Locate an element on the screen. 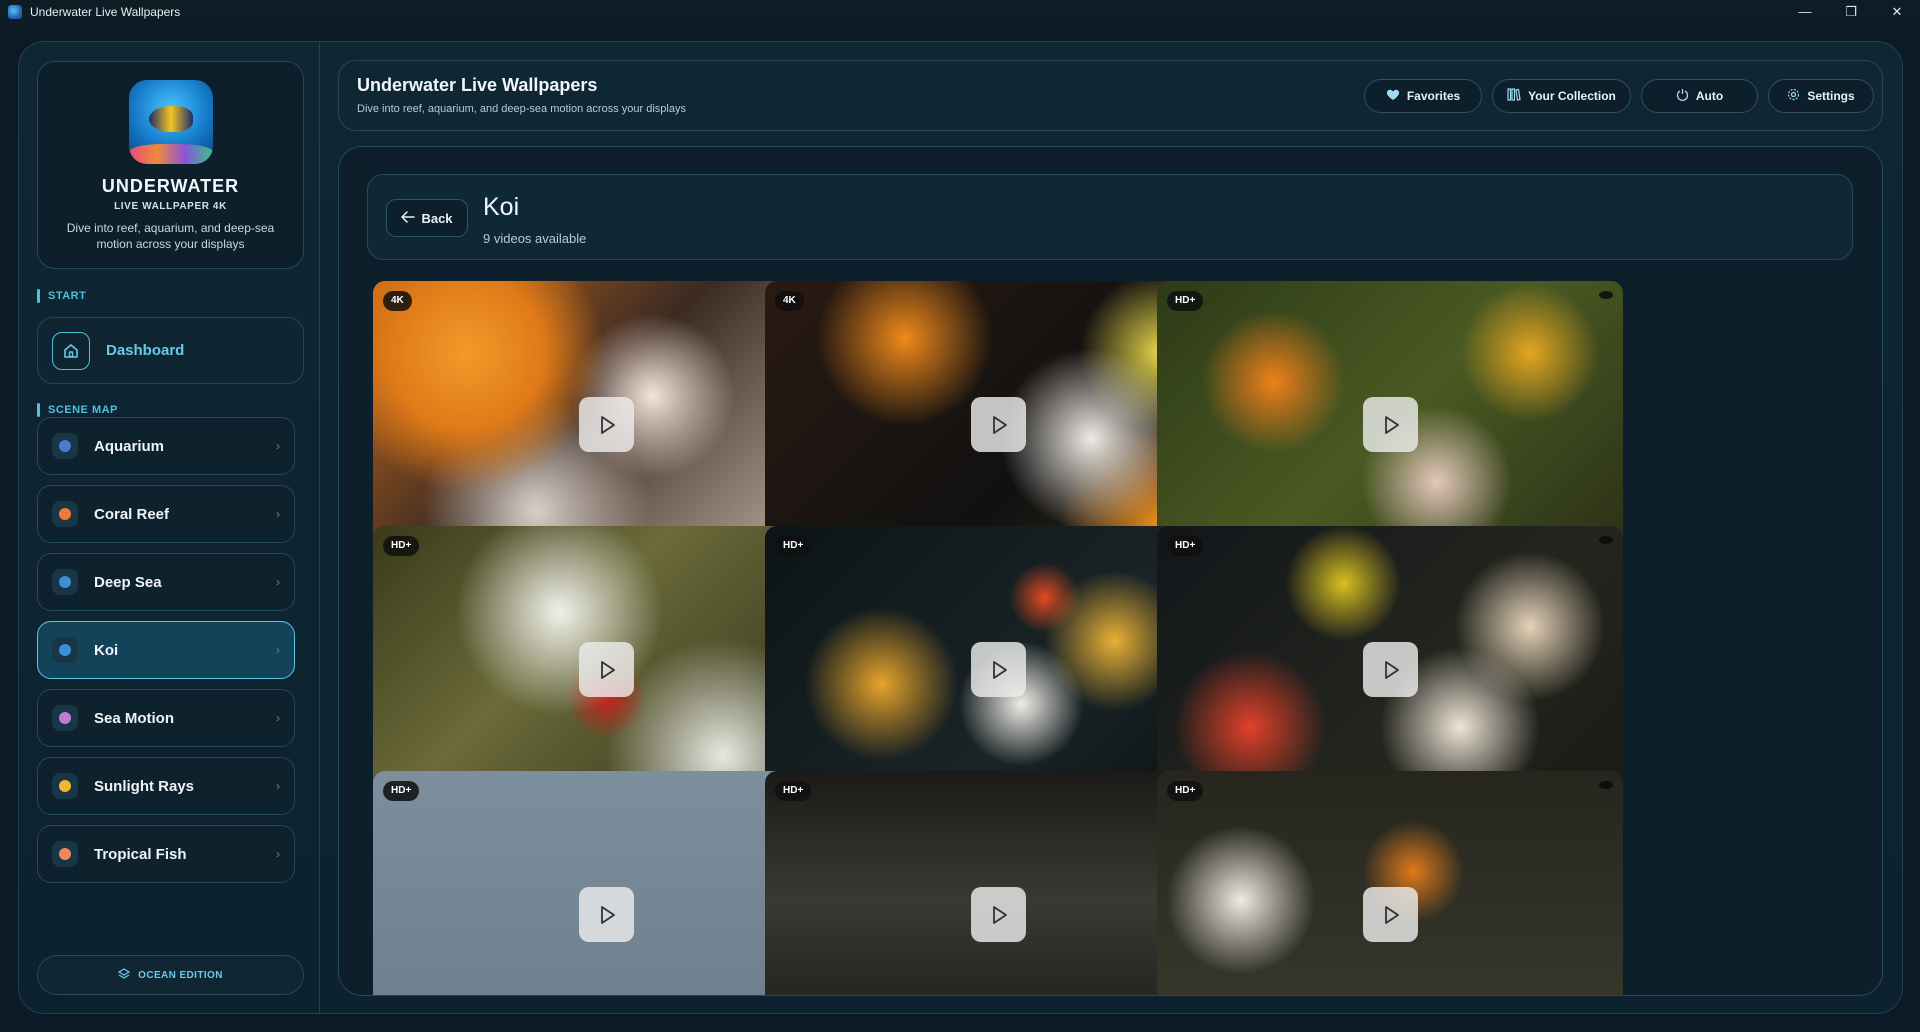  window-title: Underwater Live Wallpapers is located at coordinates (105, 11).